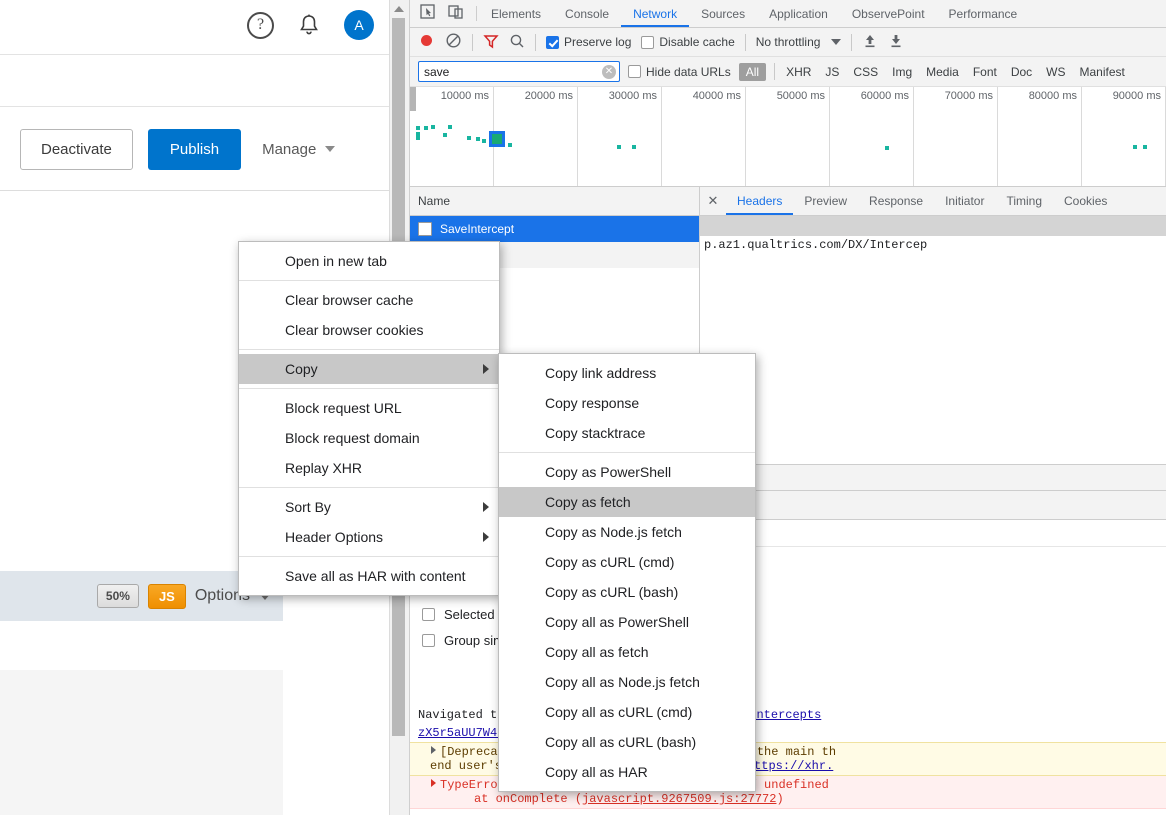 This screenshot has height=815, width=1166. Describe the element at coordinates (723, 13) in the screenshot. I see `tab-sources: Sources` at that location.